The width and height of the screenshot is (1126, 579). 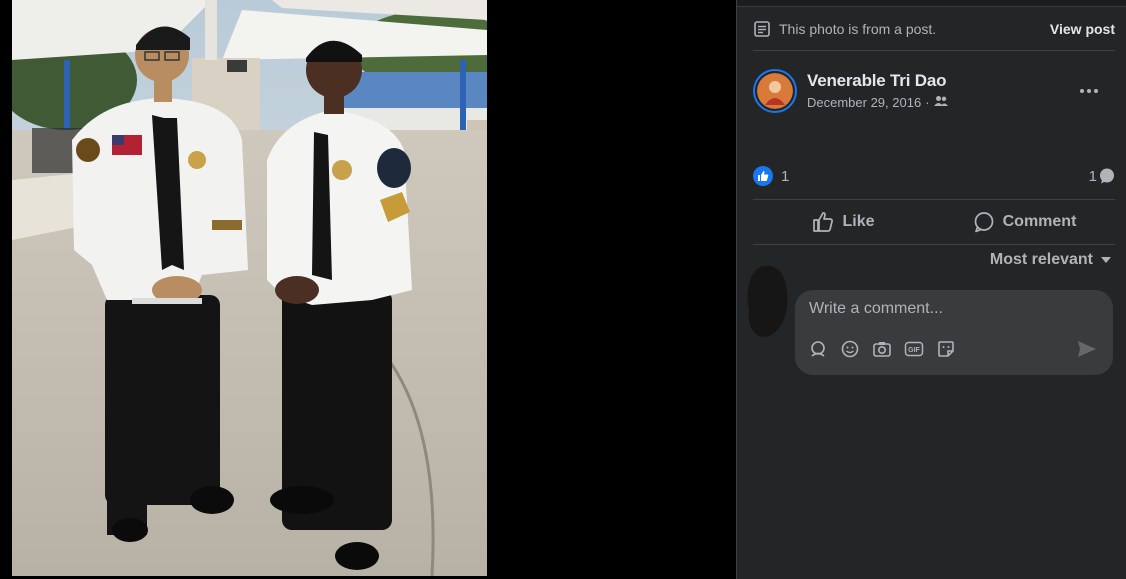 I want to click on like-label: Like, so click(x=858, y=221).